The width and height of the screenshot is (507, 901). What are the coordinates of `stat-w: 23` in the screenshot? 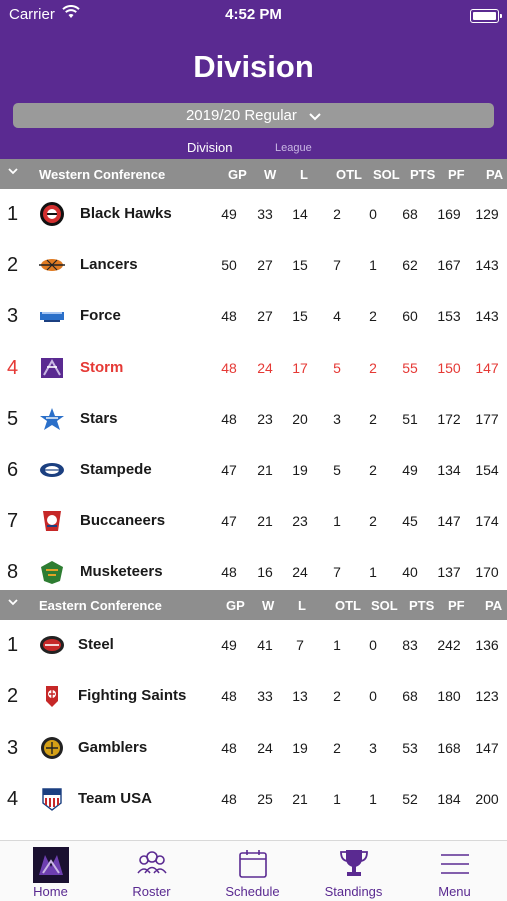 It's located at (265, 418).